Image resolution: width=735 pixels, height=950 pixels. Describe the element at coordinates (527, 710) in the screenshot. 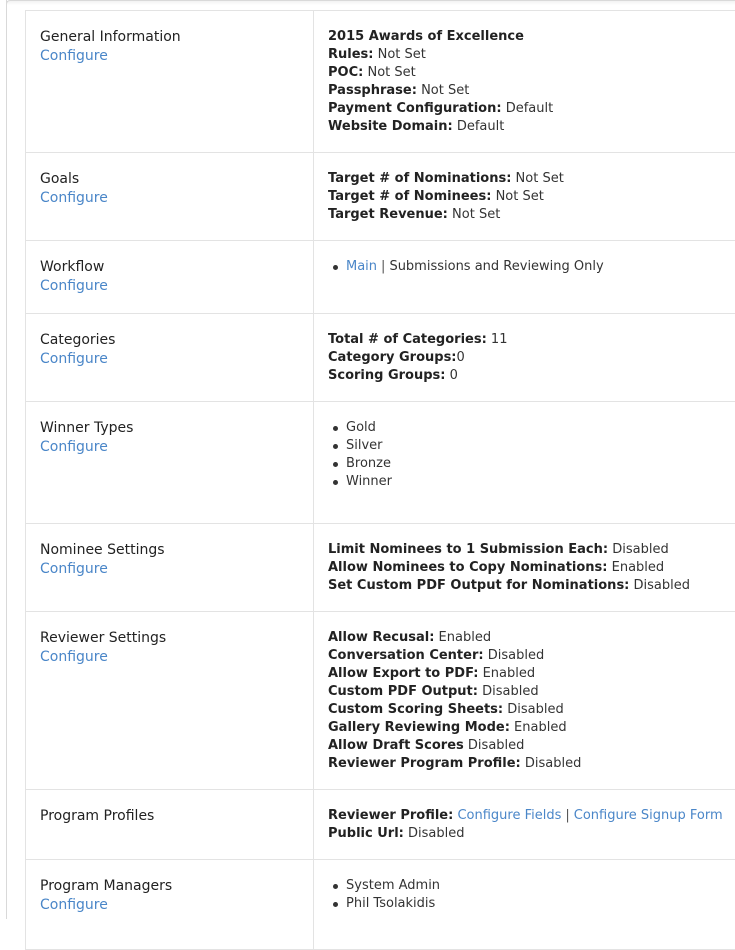

I see `setting-row: Custom Scoring Sheets: Disabled` at that location.